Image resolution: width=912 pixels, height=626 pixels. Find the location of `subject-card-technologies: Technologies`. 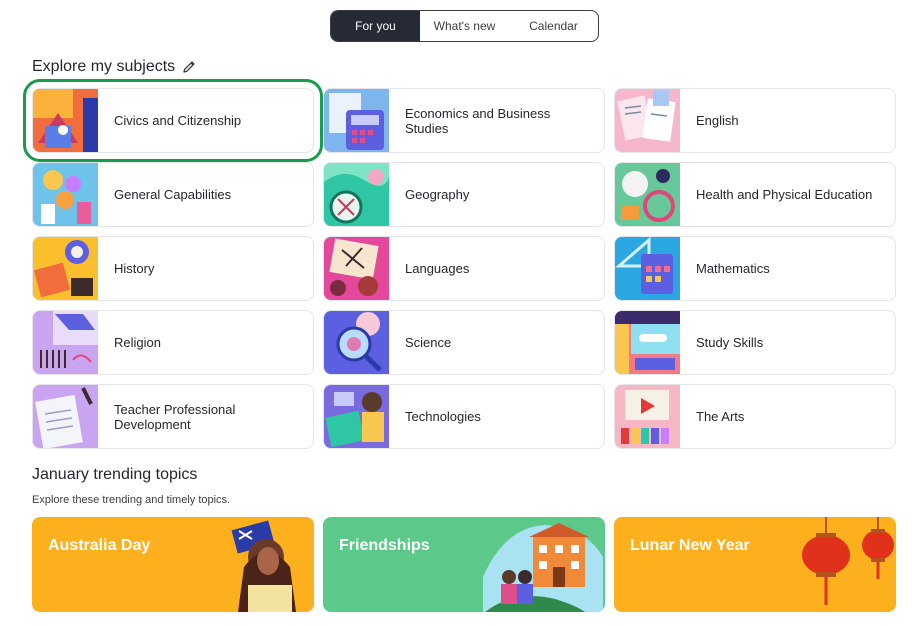

subject-card-technologies: Technologies is located at coordinates (464, 416).